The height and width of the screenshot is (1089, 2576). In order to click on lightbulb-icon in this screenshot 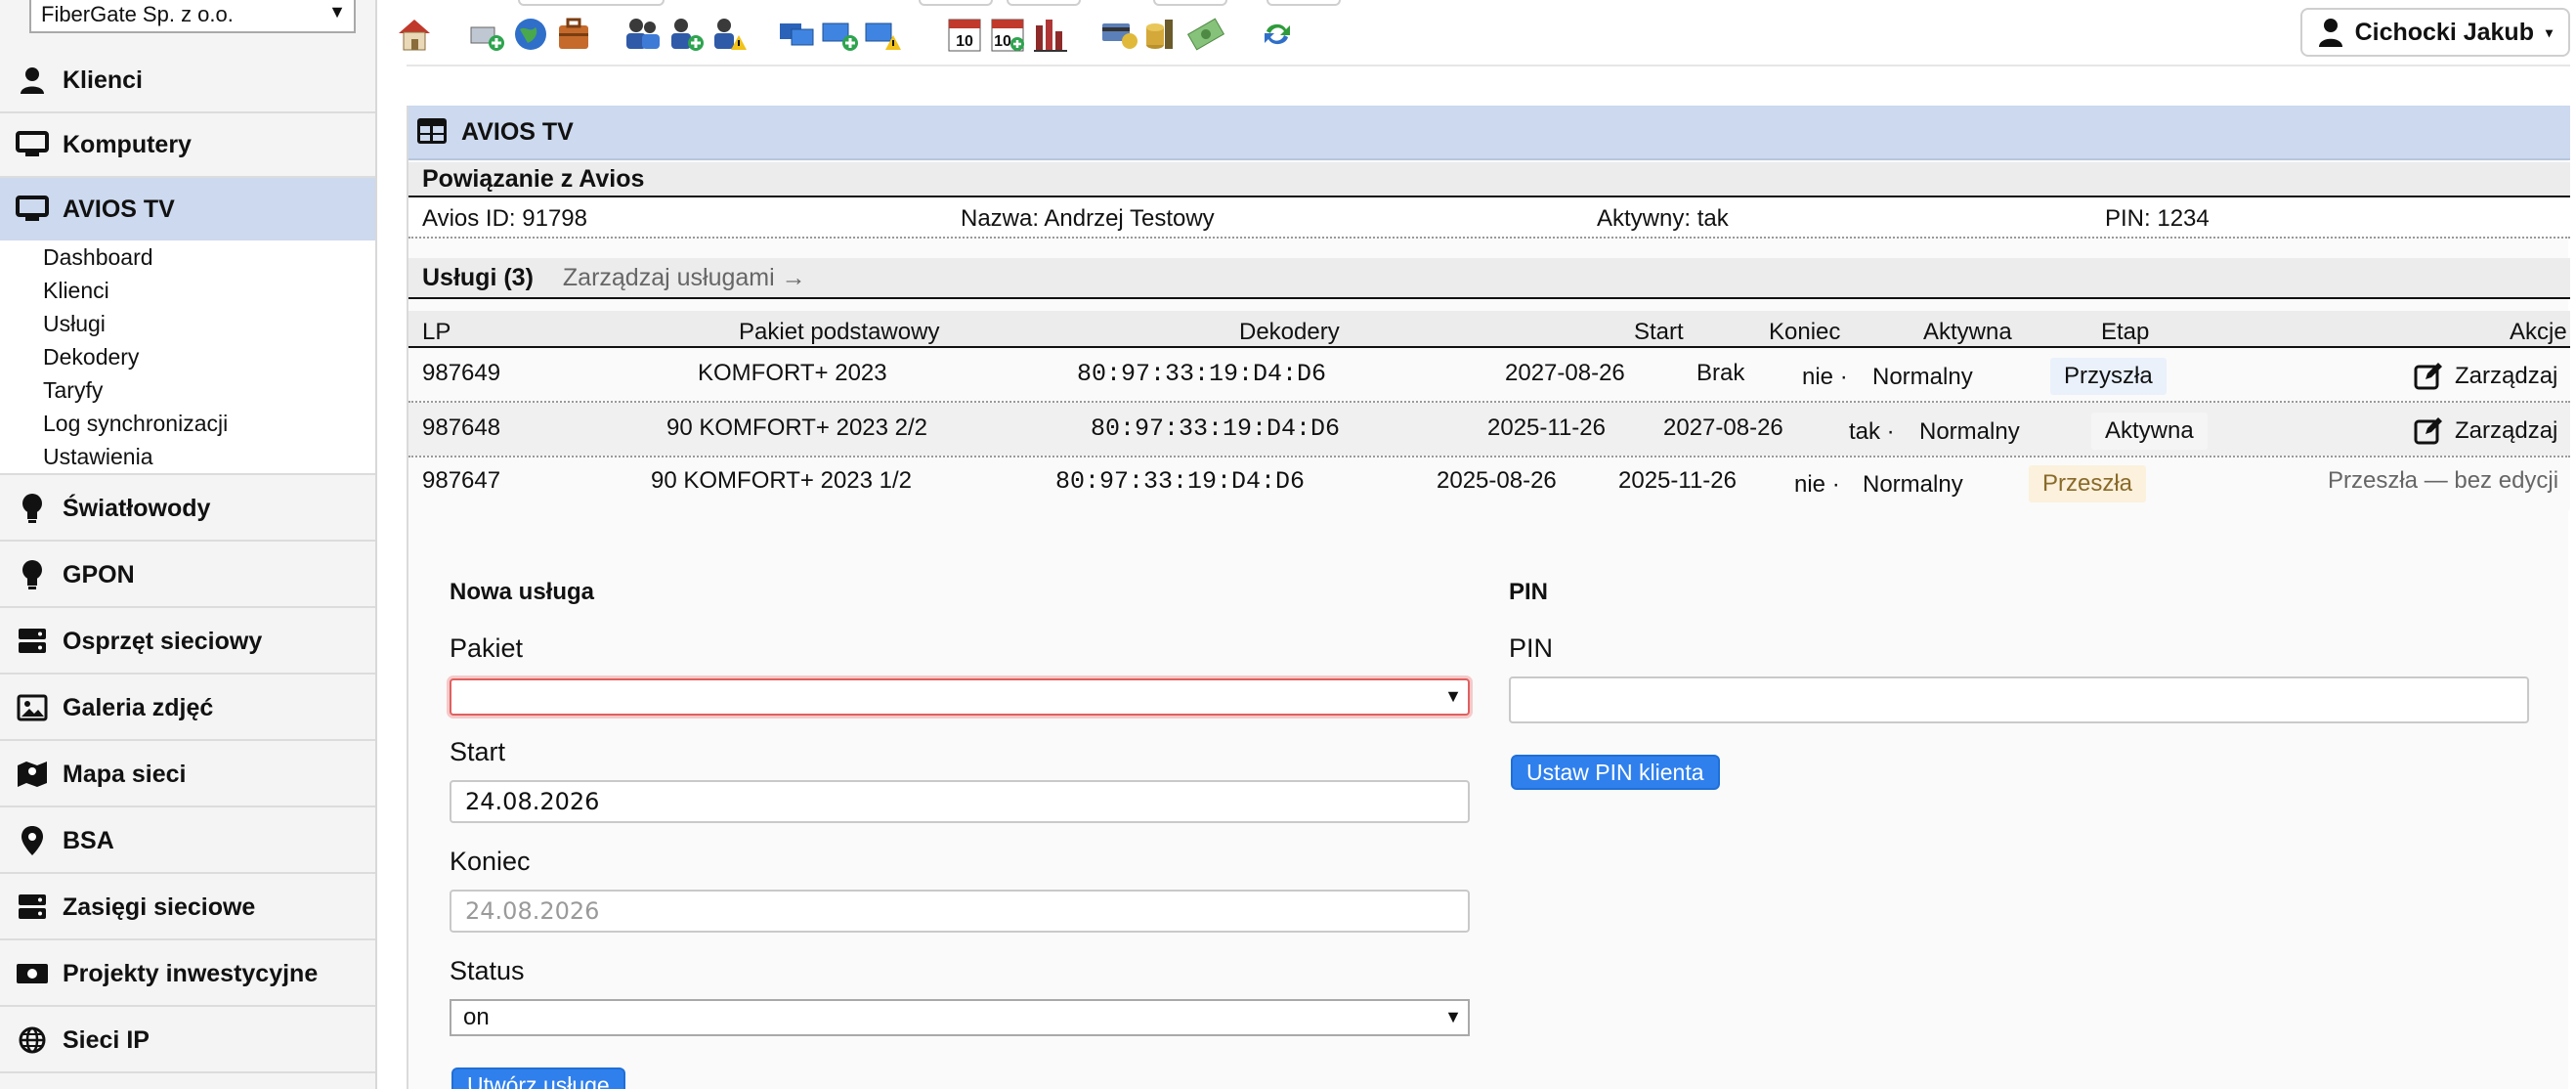, I will do `click(33, 508)`.